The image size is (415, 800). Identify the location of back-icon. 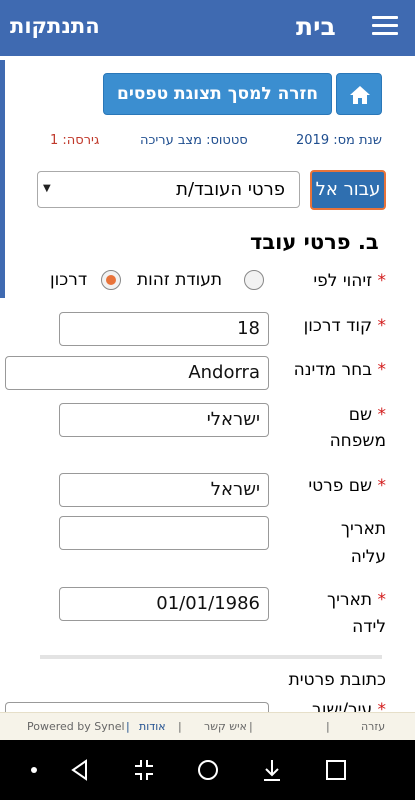
(80, 770).